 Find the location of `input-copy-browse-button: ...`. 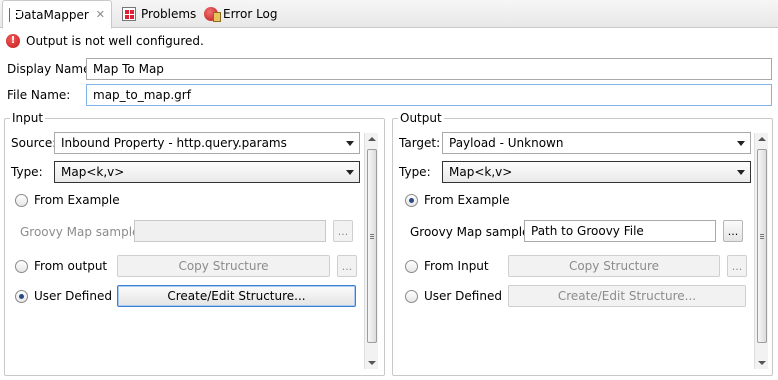

input-copy-browse-button: ... is located at coordinates (347, 266).